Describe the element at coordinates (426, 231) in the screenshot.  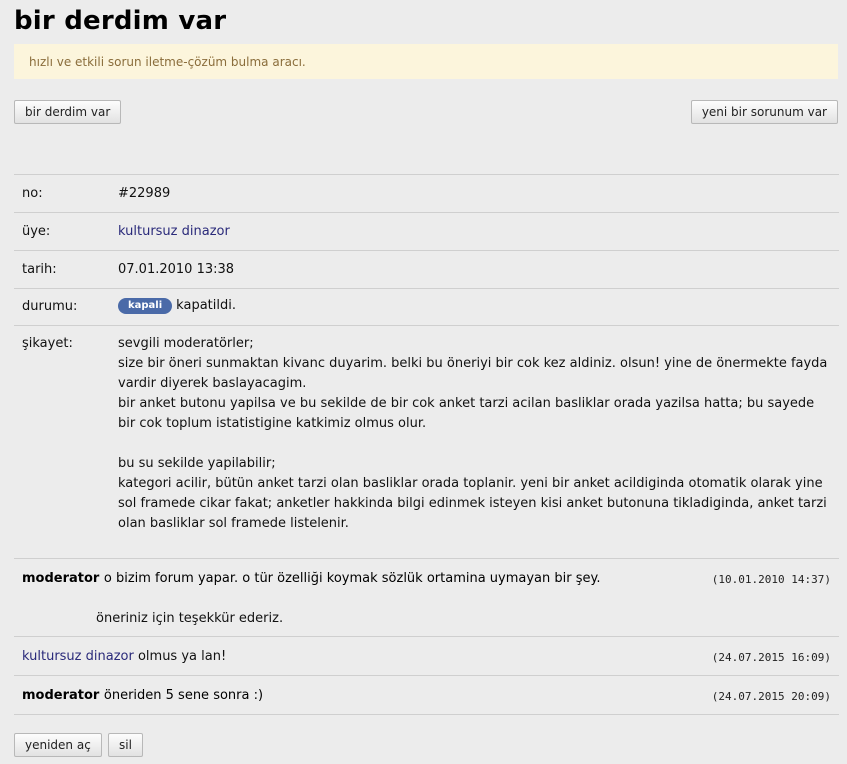
I see `detail-row-user: üye: kultursuz dinazor` at that location.